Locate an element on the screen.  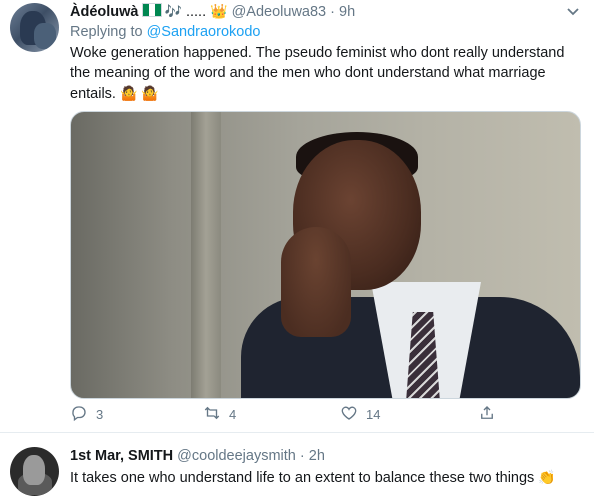
reply-button: 3 is located at coordinates (86, 414).